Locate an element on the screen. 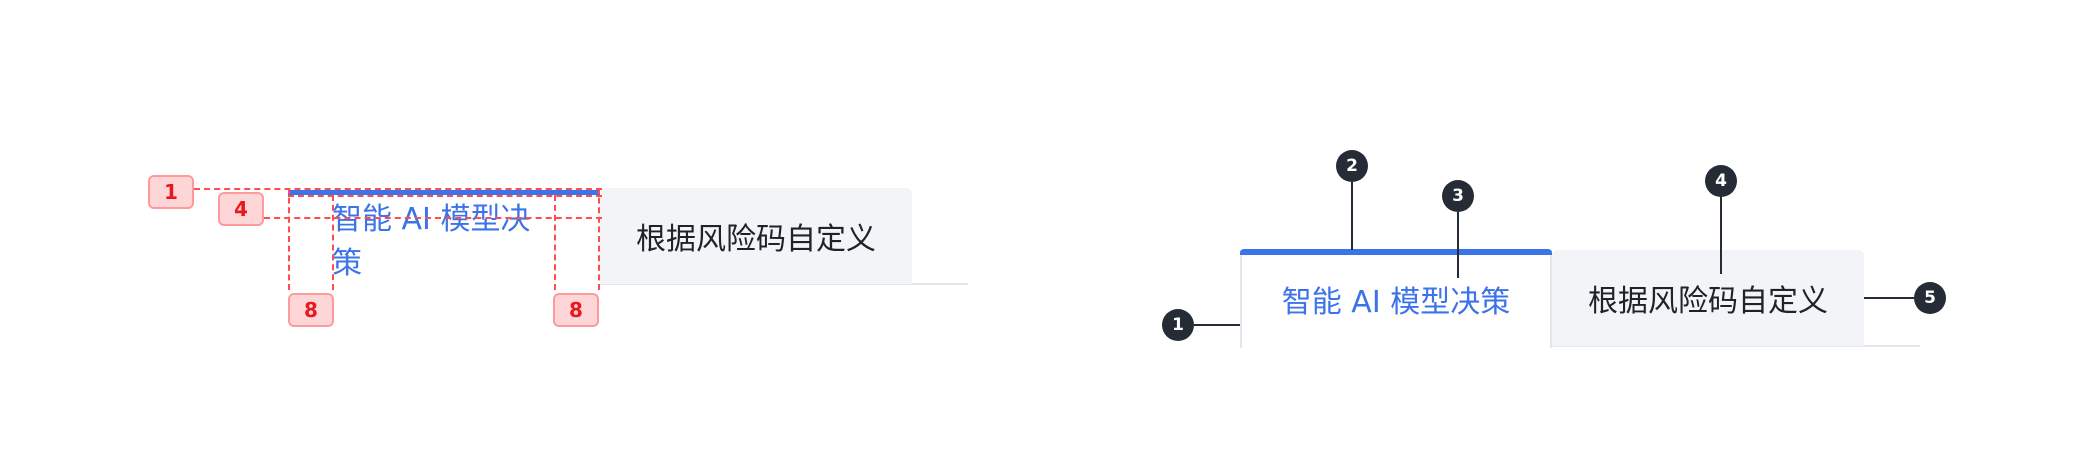 The image size is (2092, 472). spec-tag-top-gap: 4 is located at coordinates (241, 209).